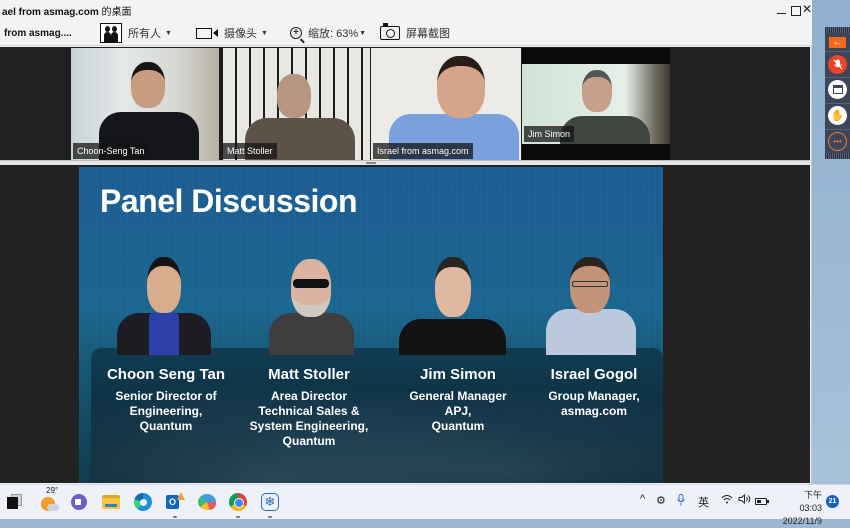 This screenshot has height=528, width=850. I want to click on raise-hand-button: ✋, so click(837, 115).